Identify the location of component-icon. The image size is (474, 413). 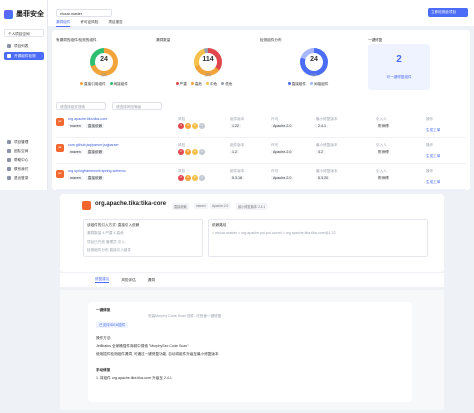
(86, 205).